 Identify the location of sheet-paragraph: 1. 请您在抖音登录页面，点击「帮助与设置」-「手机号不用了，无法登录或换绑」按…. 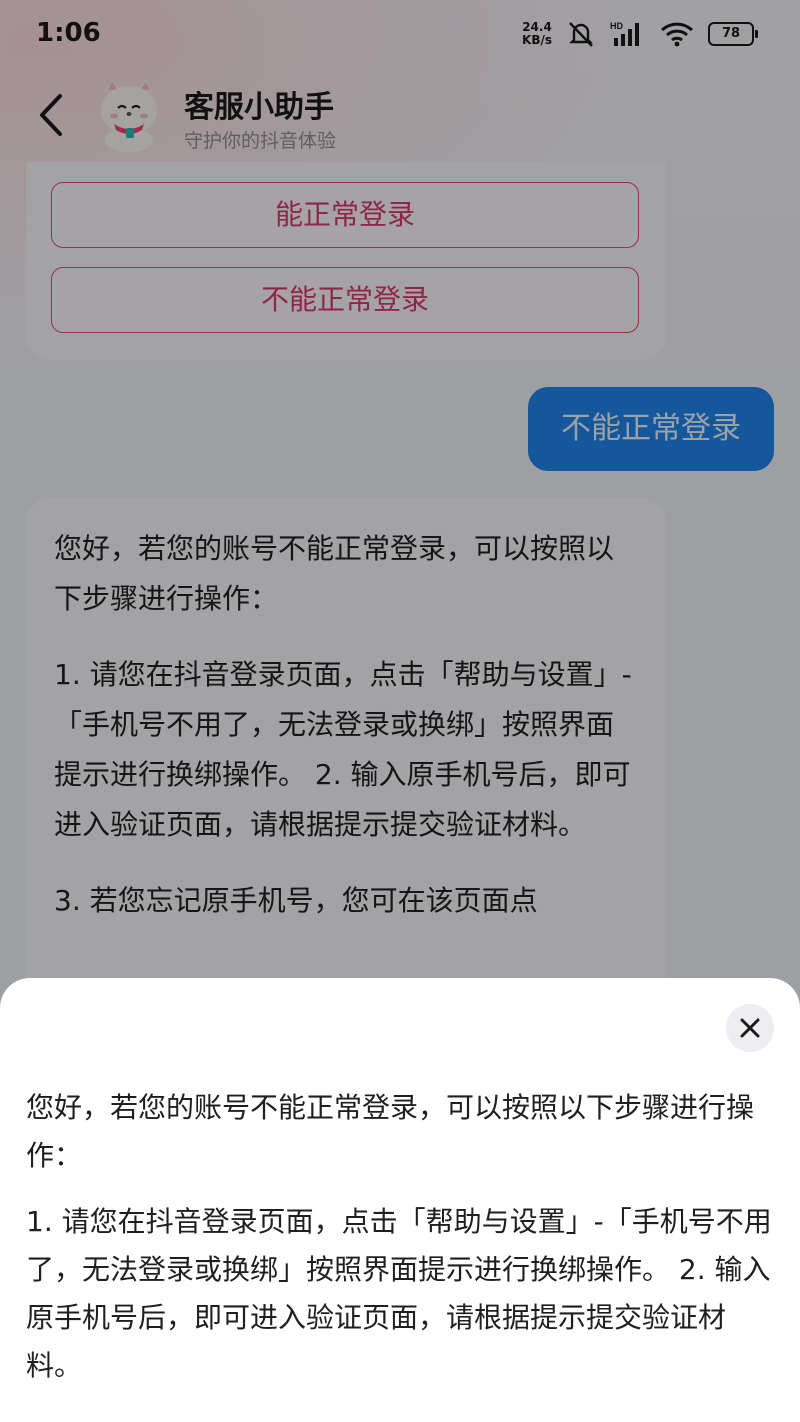
(399, 1293).